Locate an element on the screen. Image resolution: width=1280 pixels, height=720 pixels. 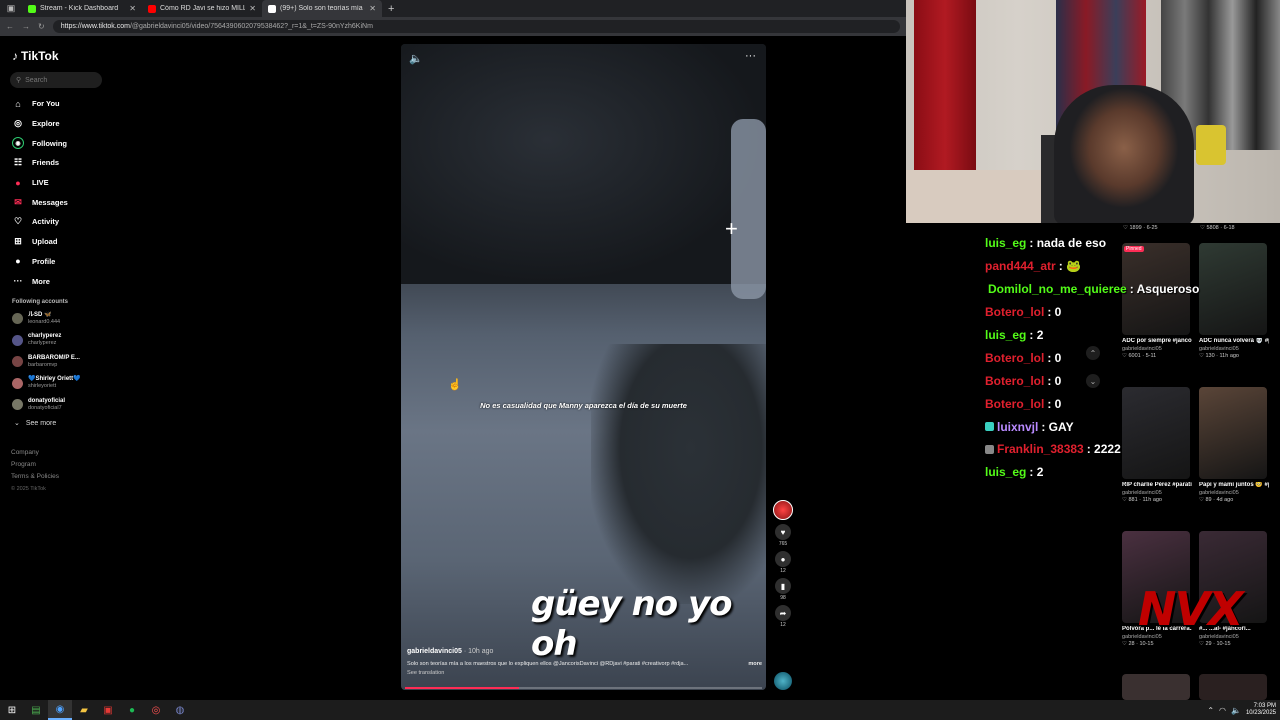
chat-text: : Asqueroso is located at coordinates (1164, 289).